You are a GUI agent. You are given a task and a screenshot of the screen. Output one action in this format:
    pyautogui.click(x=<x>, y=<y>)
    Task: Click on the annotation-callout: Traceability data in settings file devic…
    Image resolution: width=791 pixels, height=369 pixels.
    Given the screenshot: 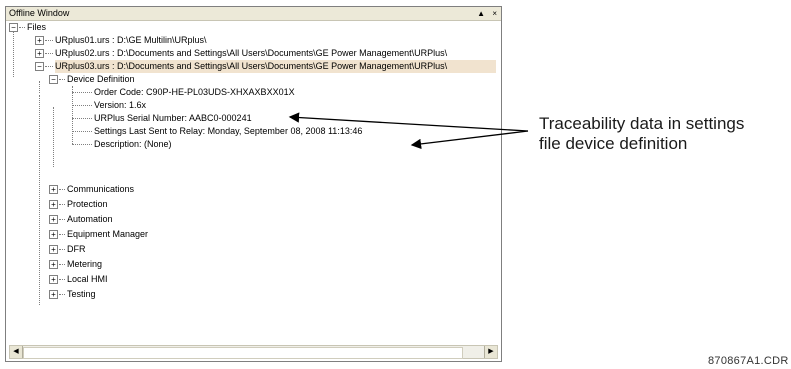 What is the action you would take?
    pyautogui.click(x=664, y=134)
    